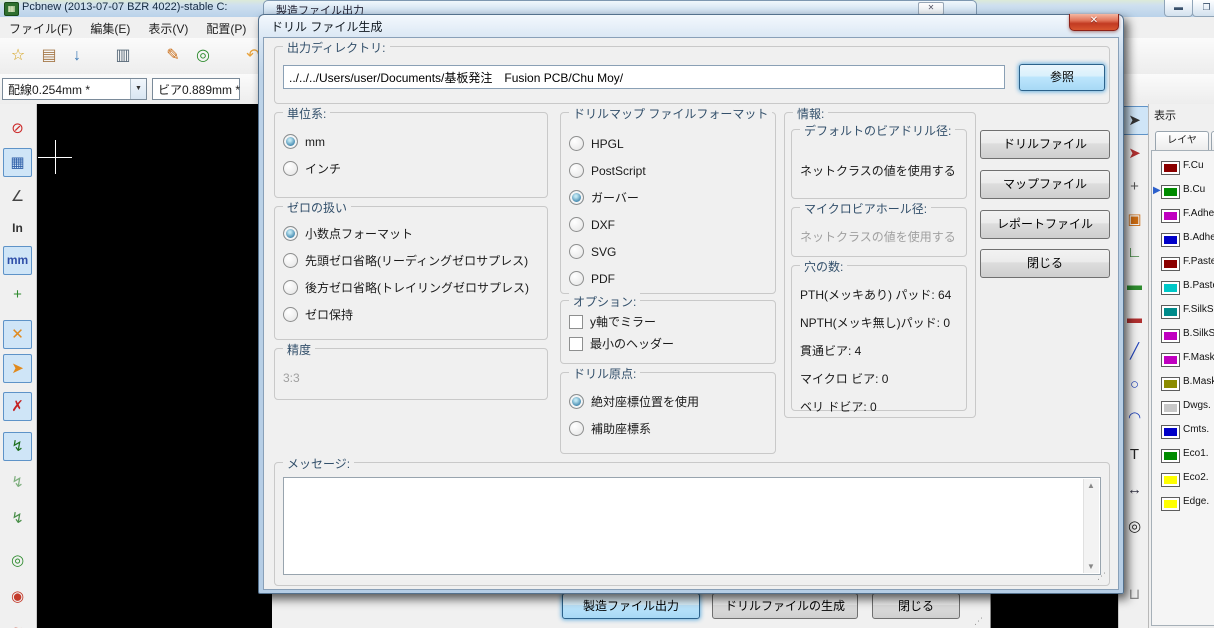  I want to click on layer-row-F.Mask: F.Mask, so click(1183, 361).